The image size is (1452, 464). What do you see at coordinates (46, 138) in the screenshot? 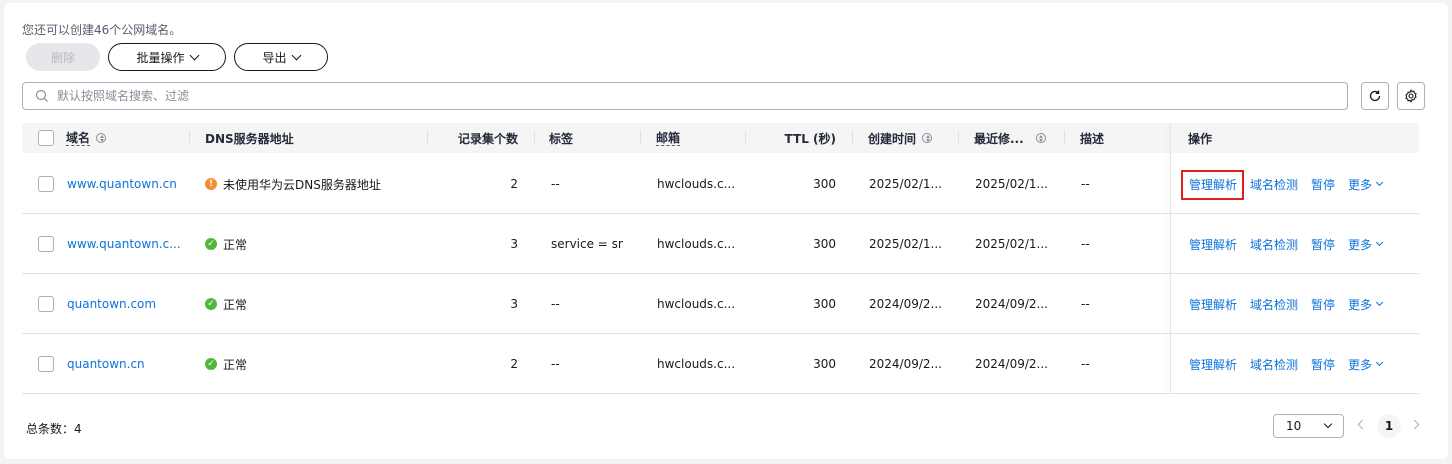
I see `select-all-checkbox` at bounding box center [46, 138].